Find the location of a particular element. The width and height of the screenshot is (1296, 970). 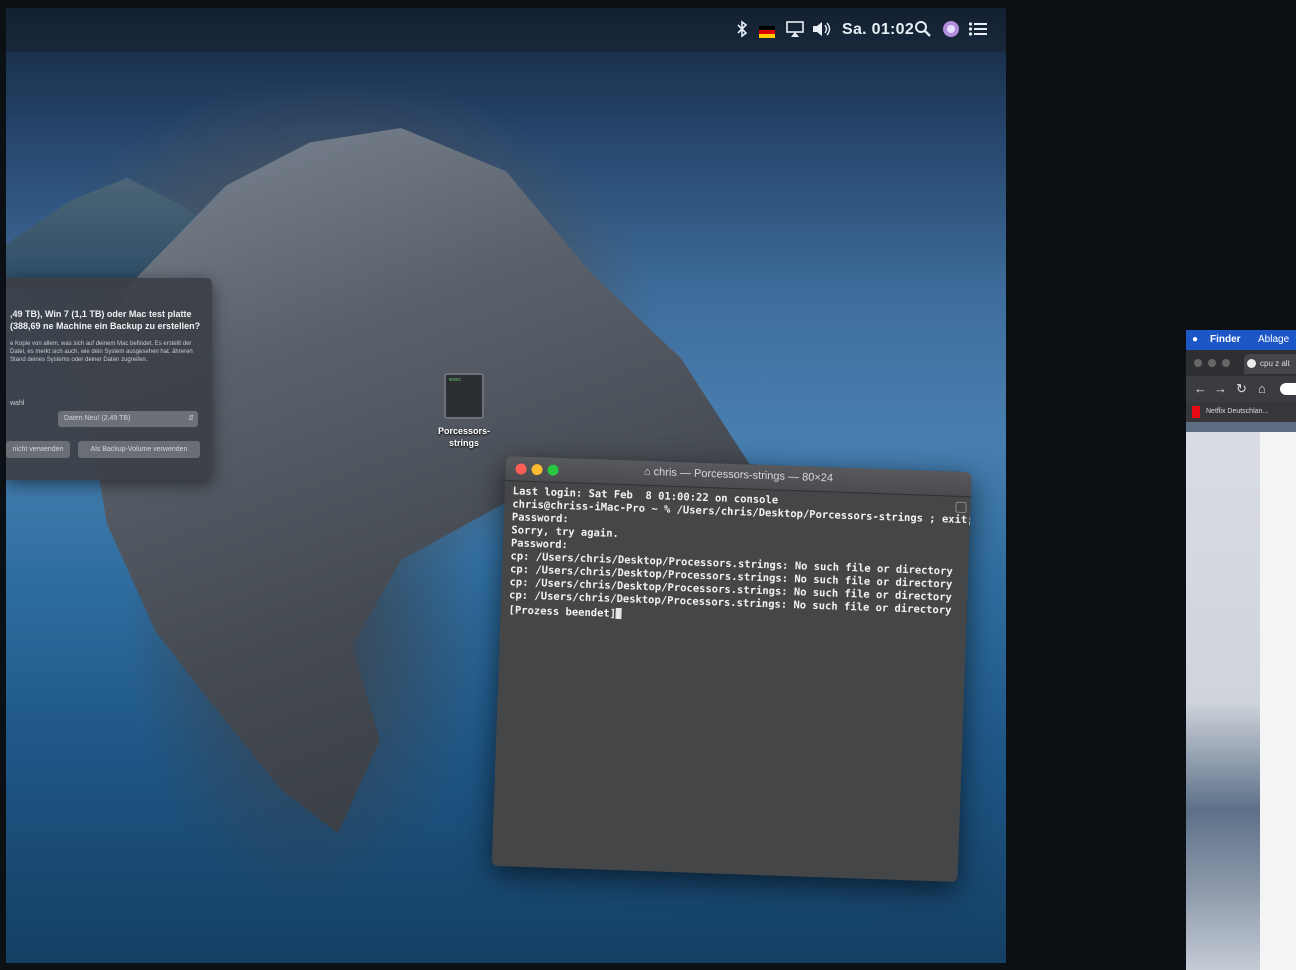

volume-icon is located at coordinates (822, 30).